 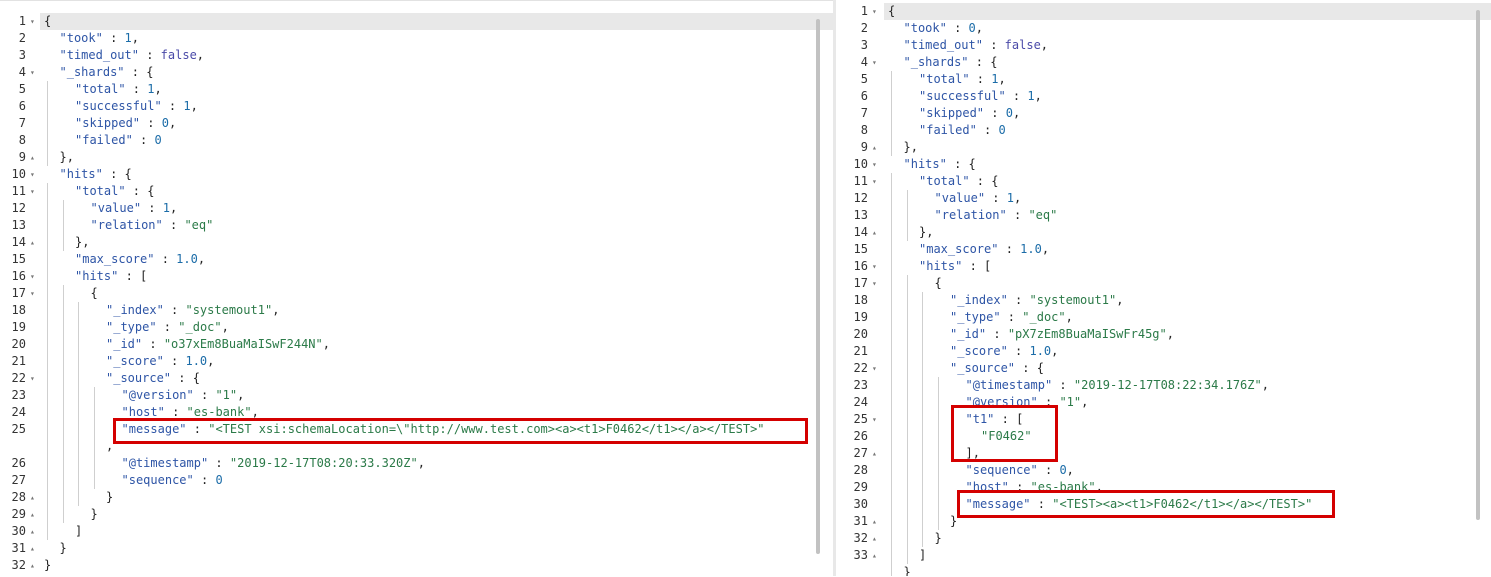 I want to click on right-code-line: 26 "F0462", so click(x=1163, y=436).